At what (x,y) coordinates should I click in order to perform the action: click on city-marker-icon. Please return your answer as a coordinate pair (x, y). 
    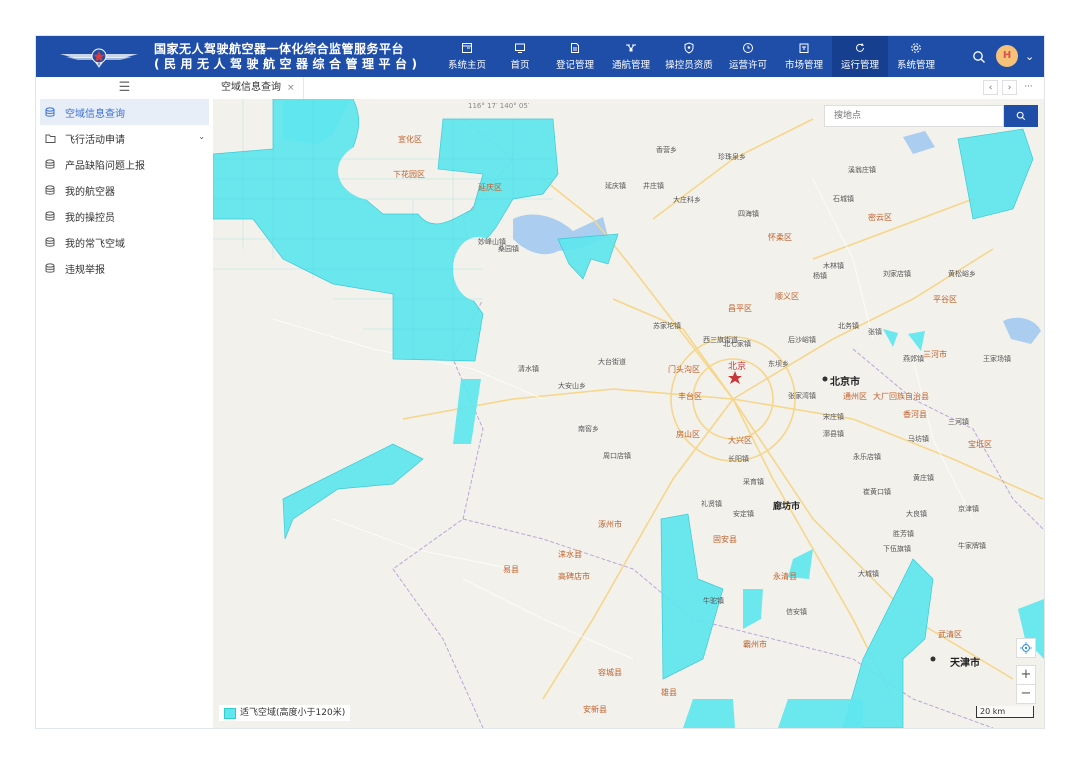
    Looking at the image, I should click on (825, 379).